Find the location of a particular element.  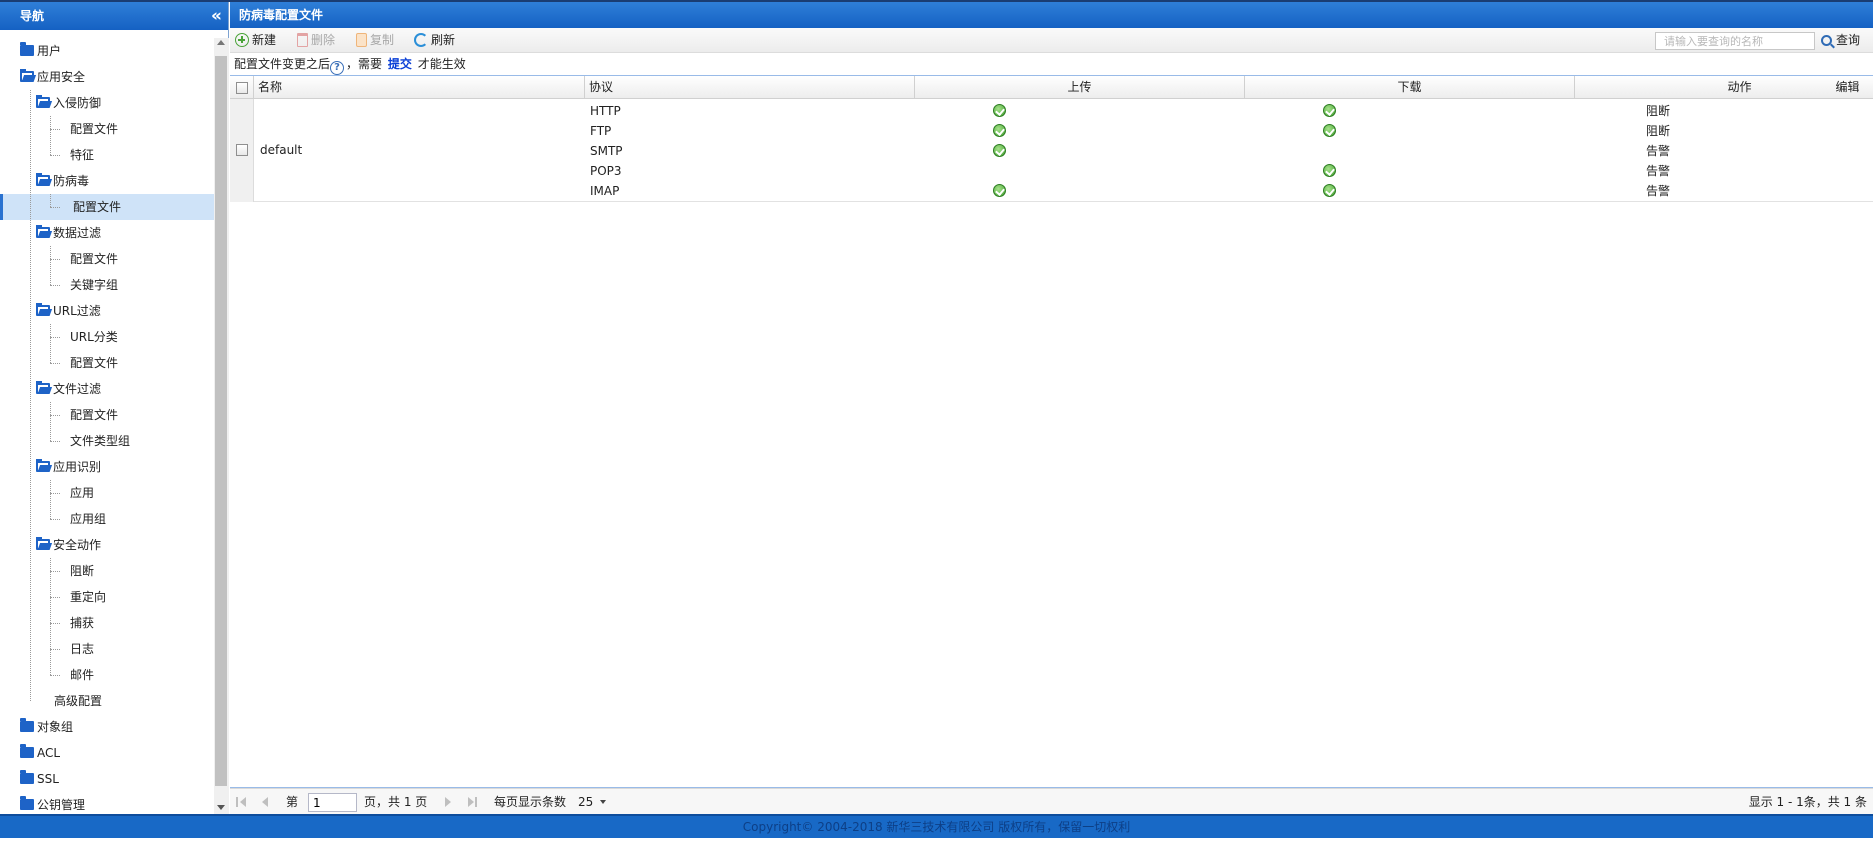

copy-button: 复制 is located at coordinates (375, 40).